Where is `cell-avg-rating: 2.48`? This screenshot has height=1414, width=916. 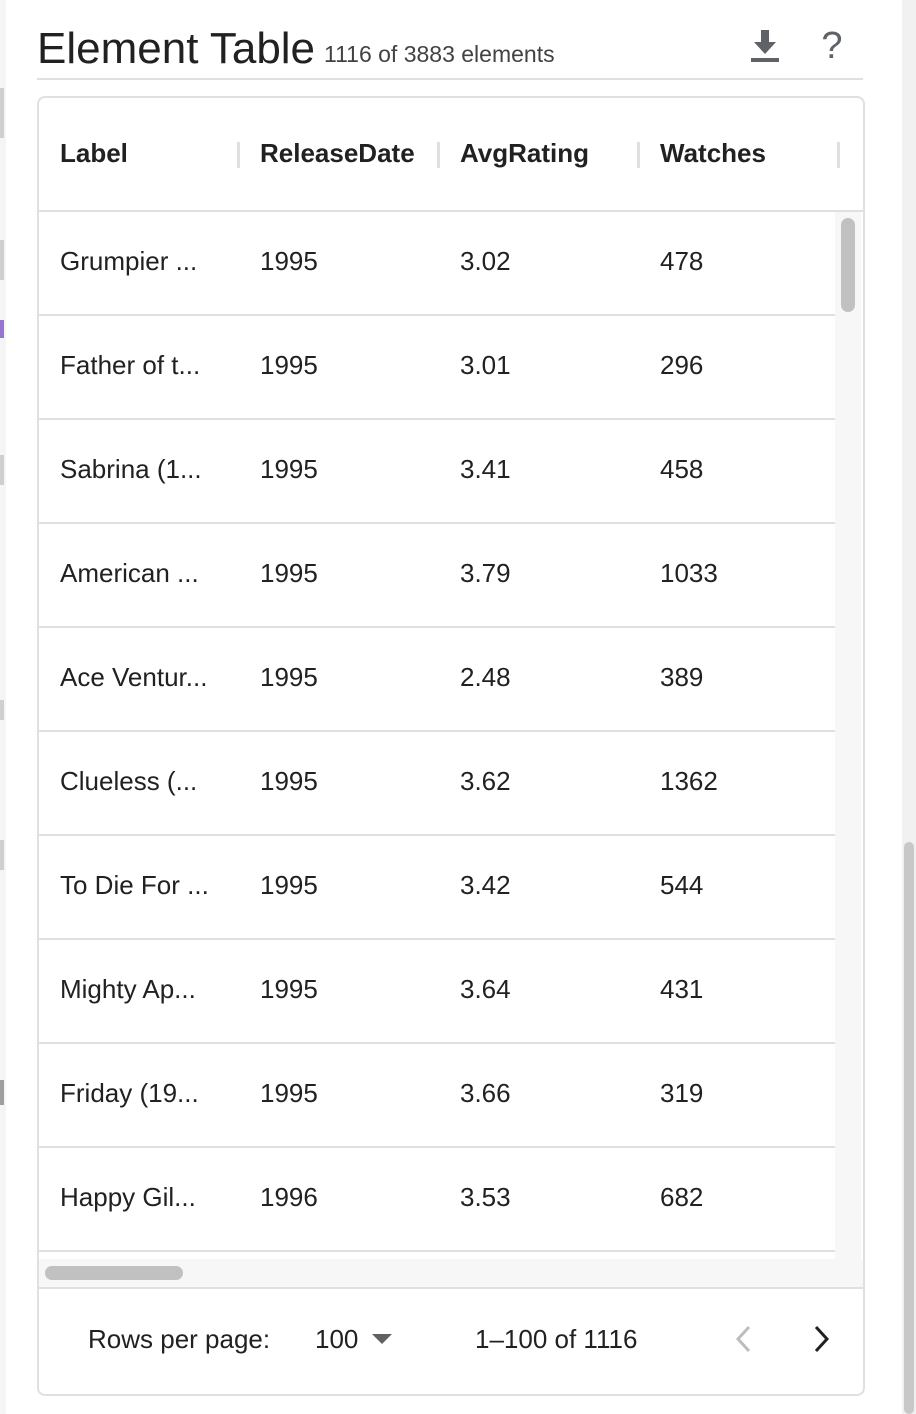 cell-avg-rating: 2.48 is located at coordinates (485, 677).